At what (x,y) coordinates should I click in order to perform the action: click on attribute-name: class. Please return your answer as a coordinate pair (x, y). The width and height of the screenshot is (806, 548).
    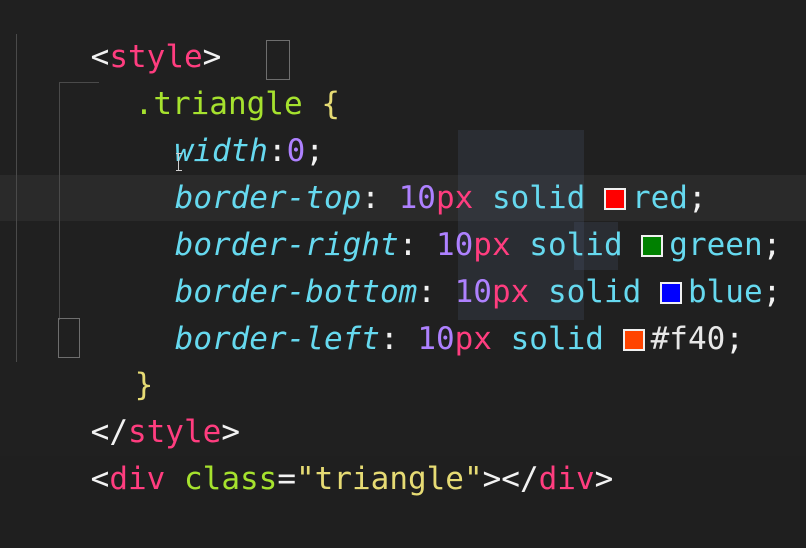
    Looking at the image, I should click on (231, 479).